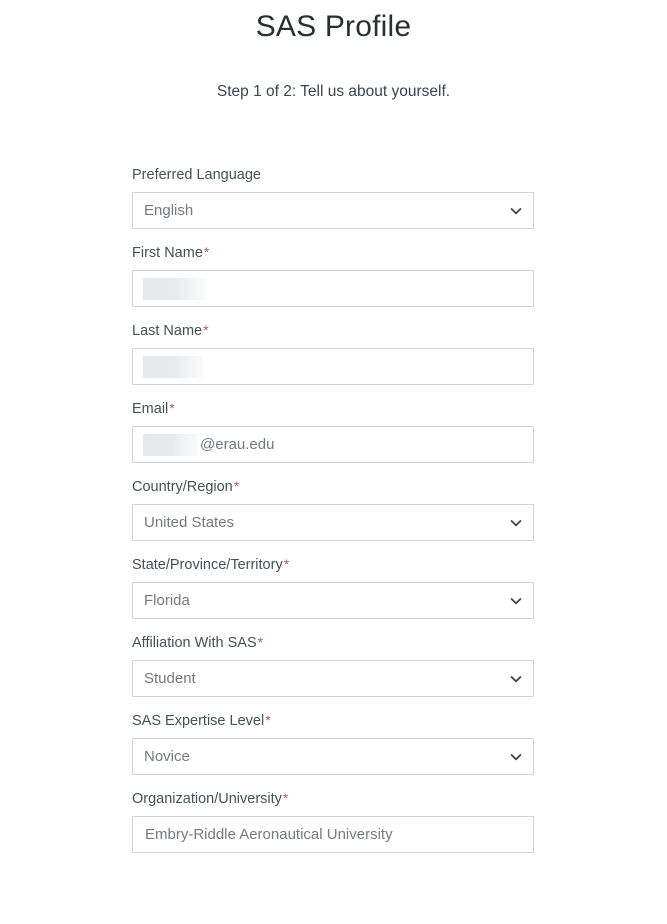  Describe the element at coordinates (333, 409) in the screenshot. I see `label-email: Email*` at that location.